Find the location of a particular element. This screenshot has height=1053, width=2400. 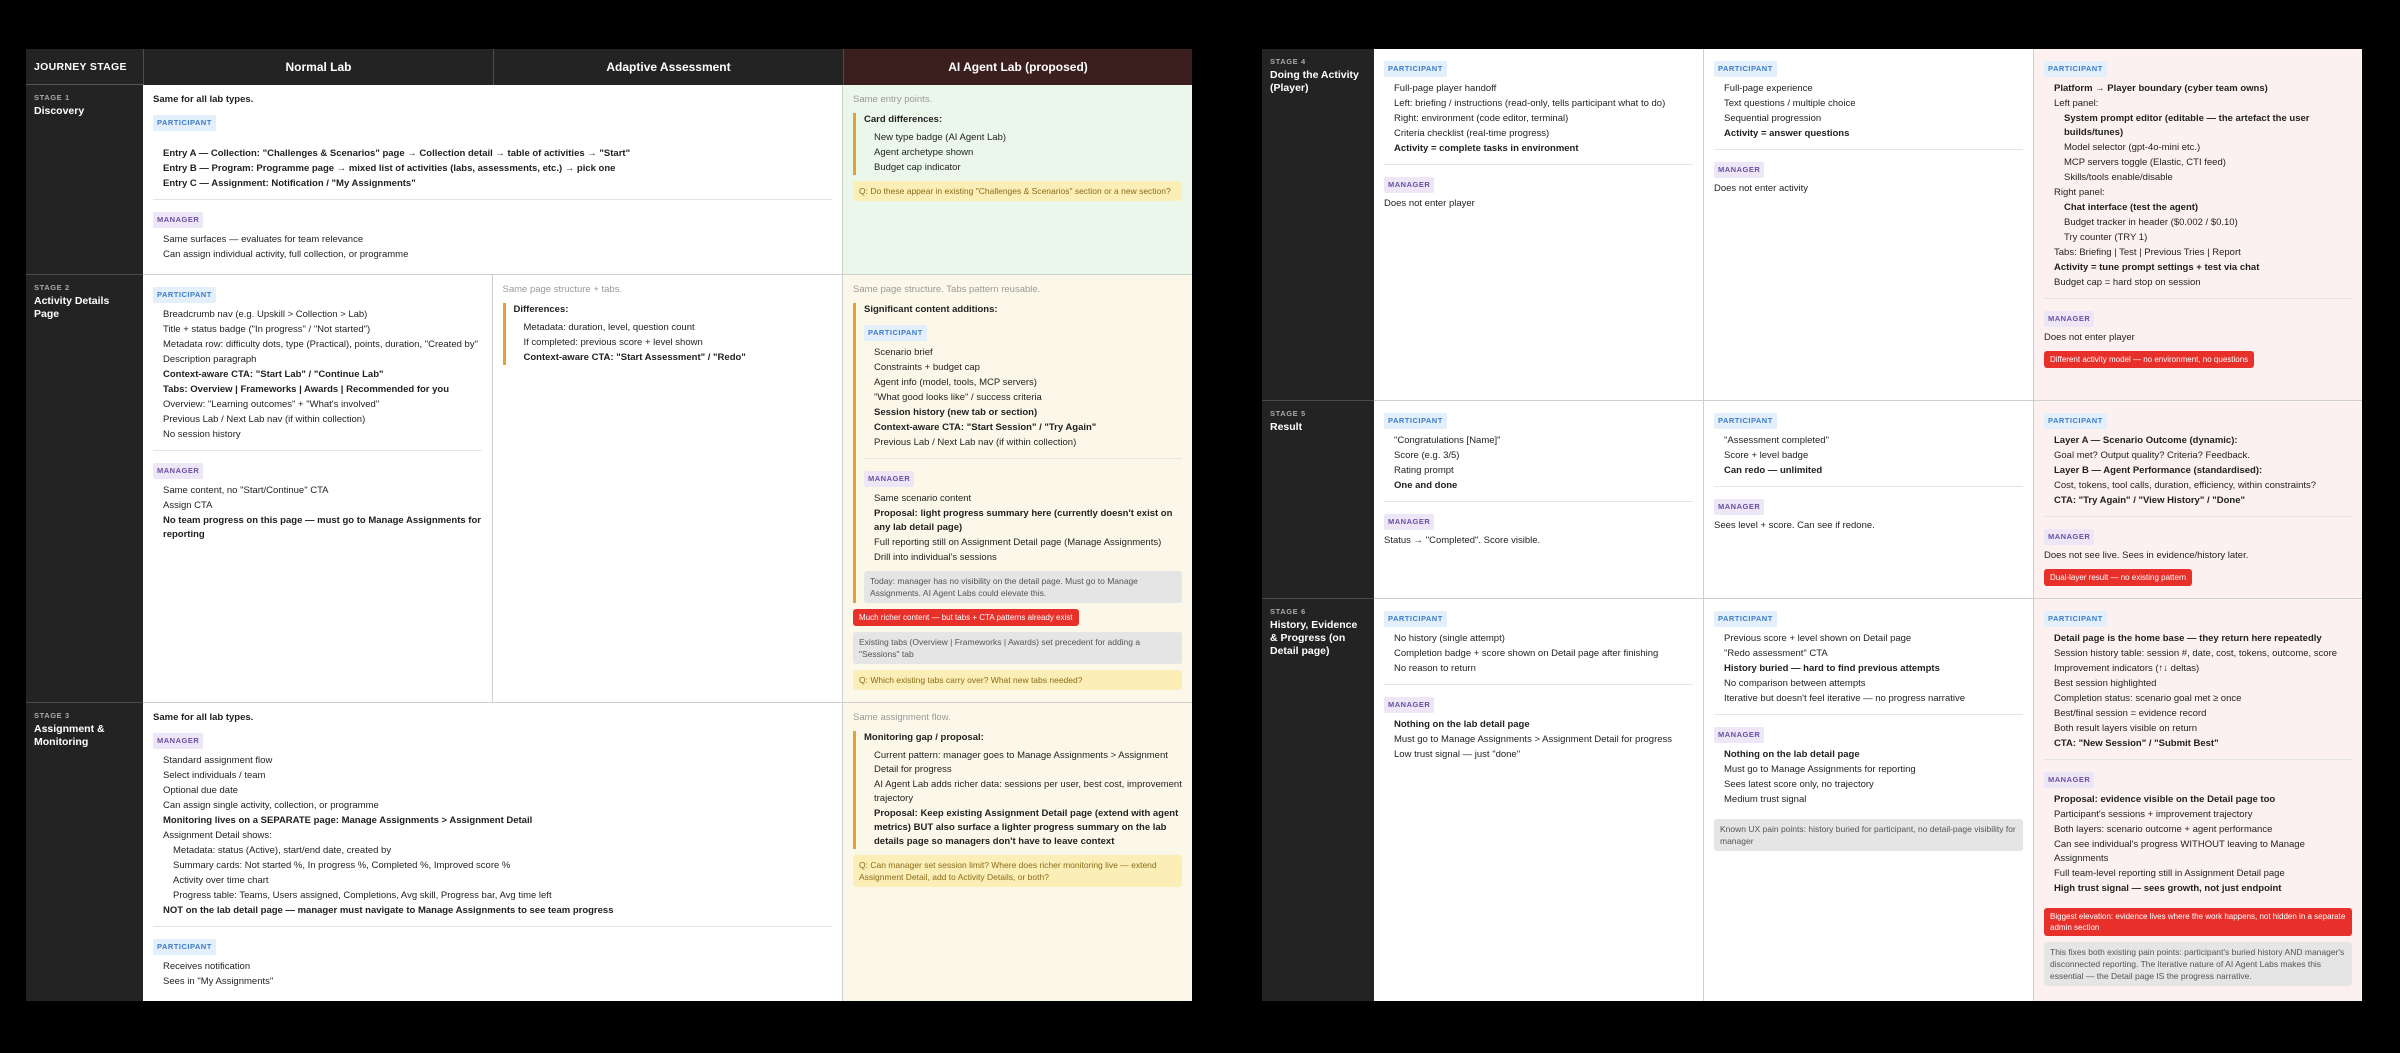

block-title: Monitoring gap / proposal: is located at coordinates (924, 737).